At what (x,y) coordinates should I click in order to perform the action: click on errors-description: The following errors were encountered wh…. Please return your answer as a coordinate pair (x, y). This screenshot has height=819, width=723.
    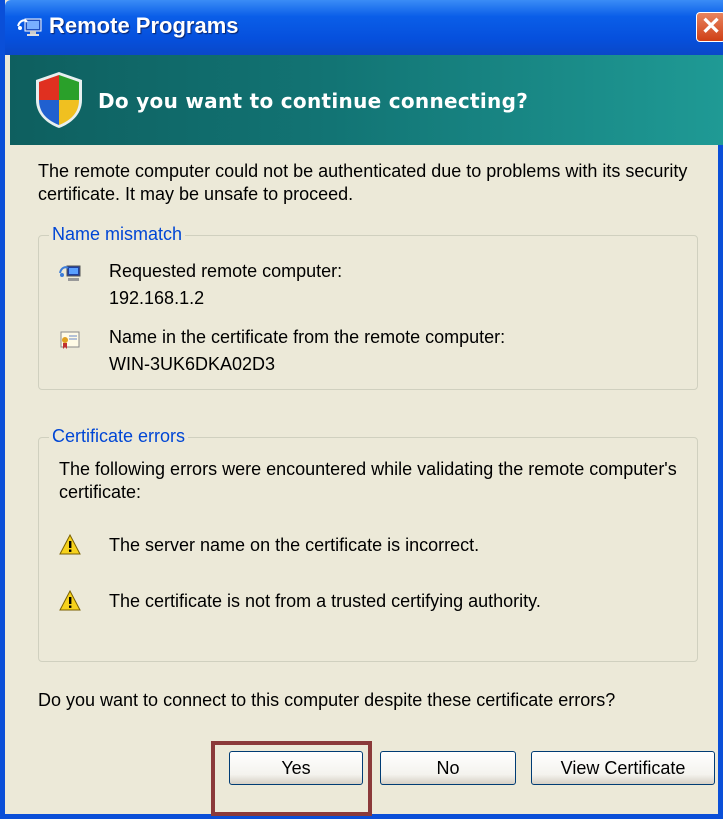
    Looking at the image, I should click on (368, 480).